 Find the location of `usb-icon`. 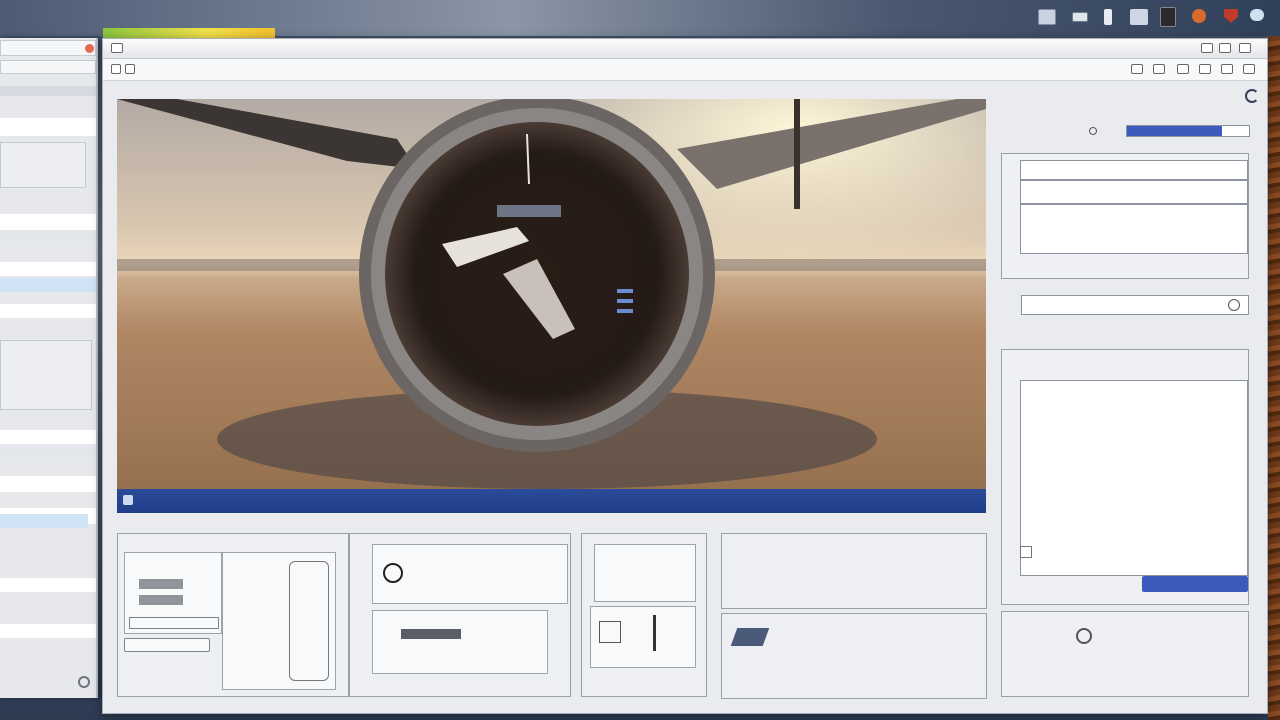

usb-icon is located at coordinates (1108, 17).